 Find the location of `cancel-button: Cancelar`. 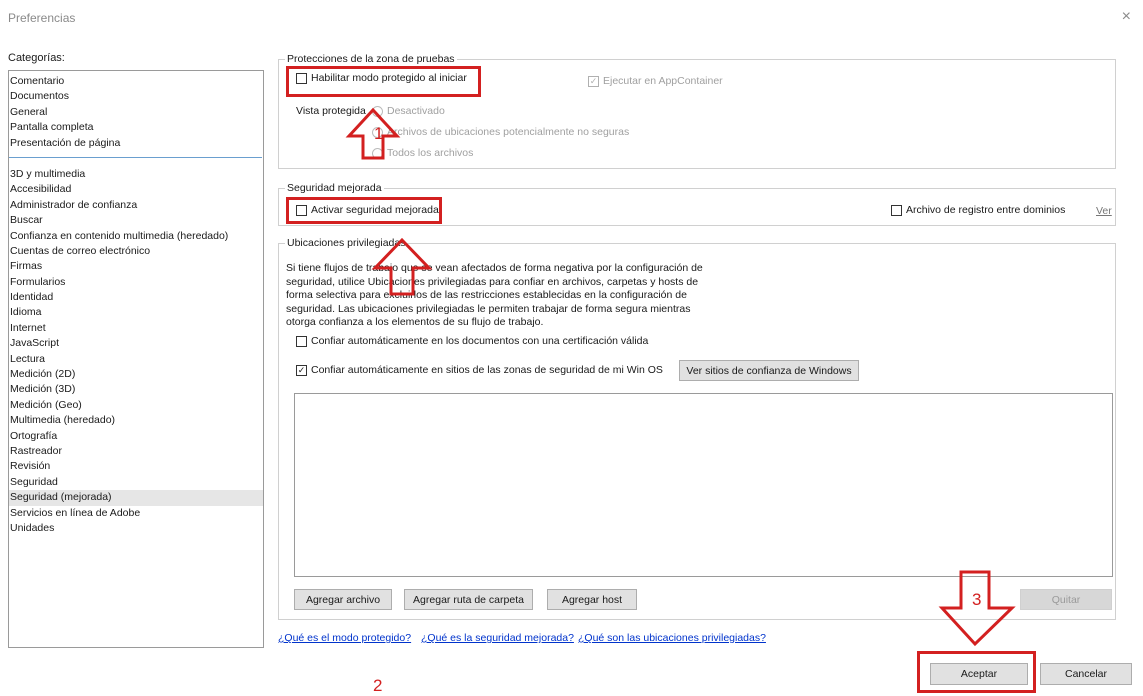

cancel-button: Cancelar is located at coordinates (1086, 674).